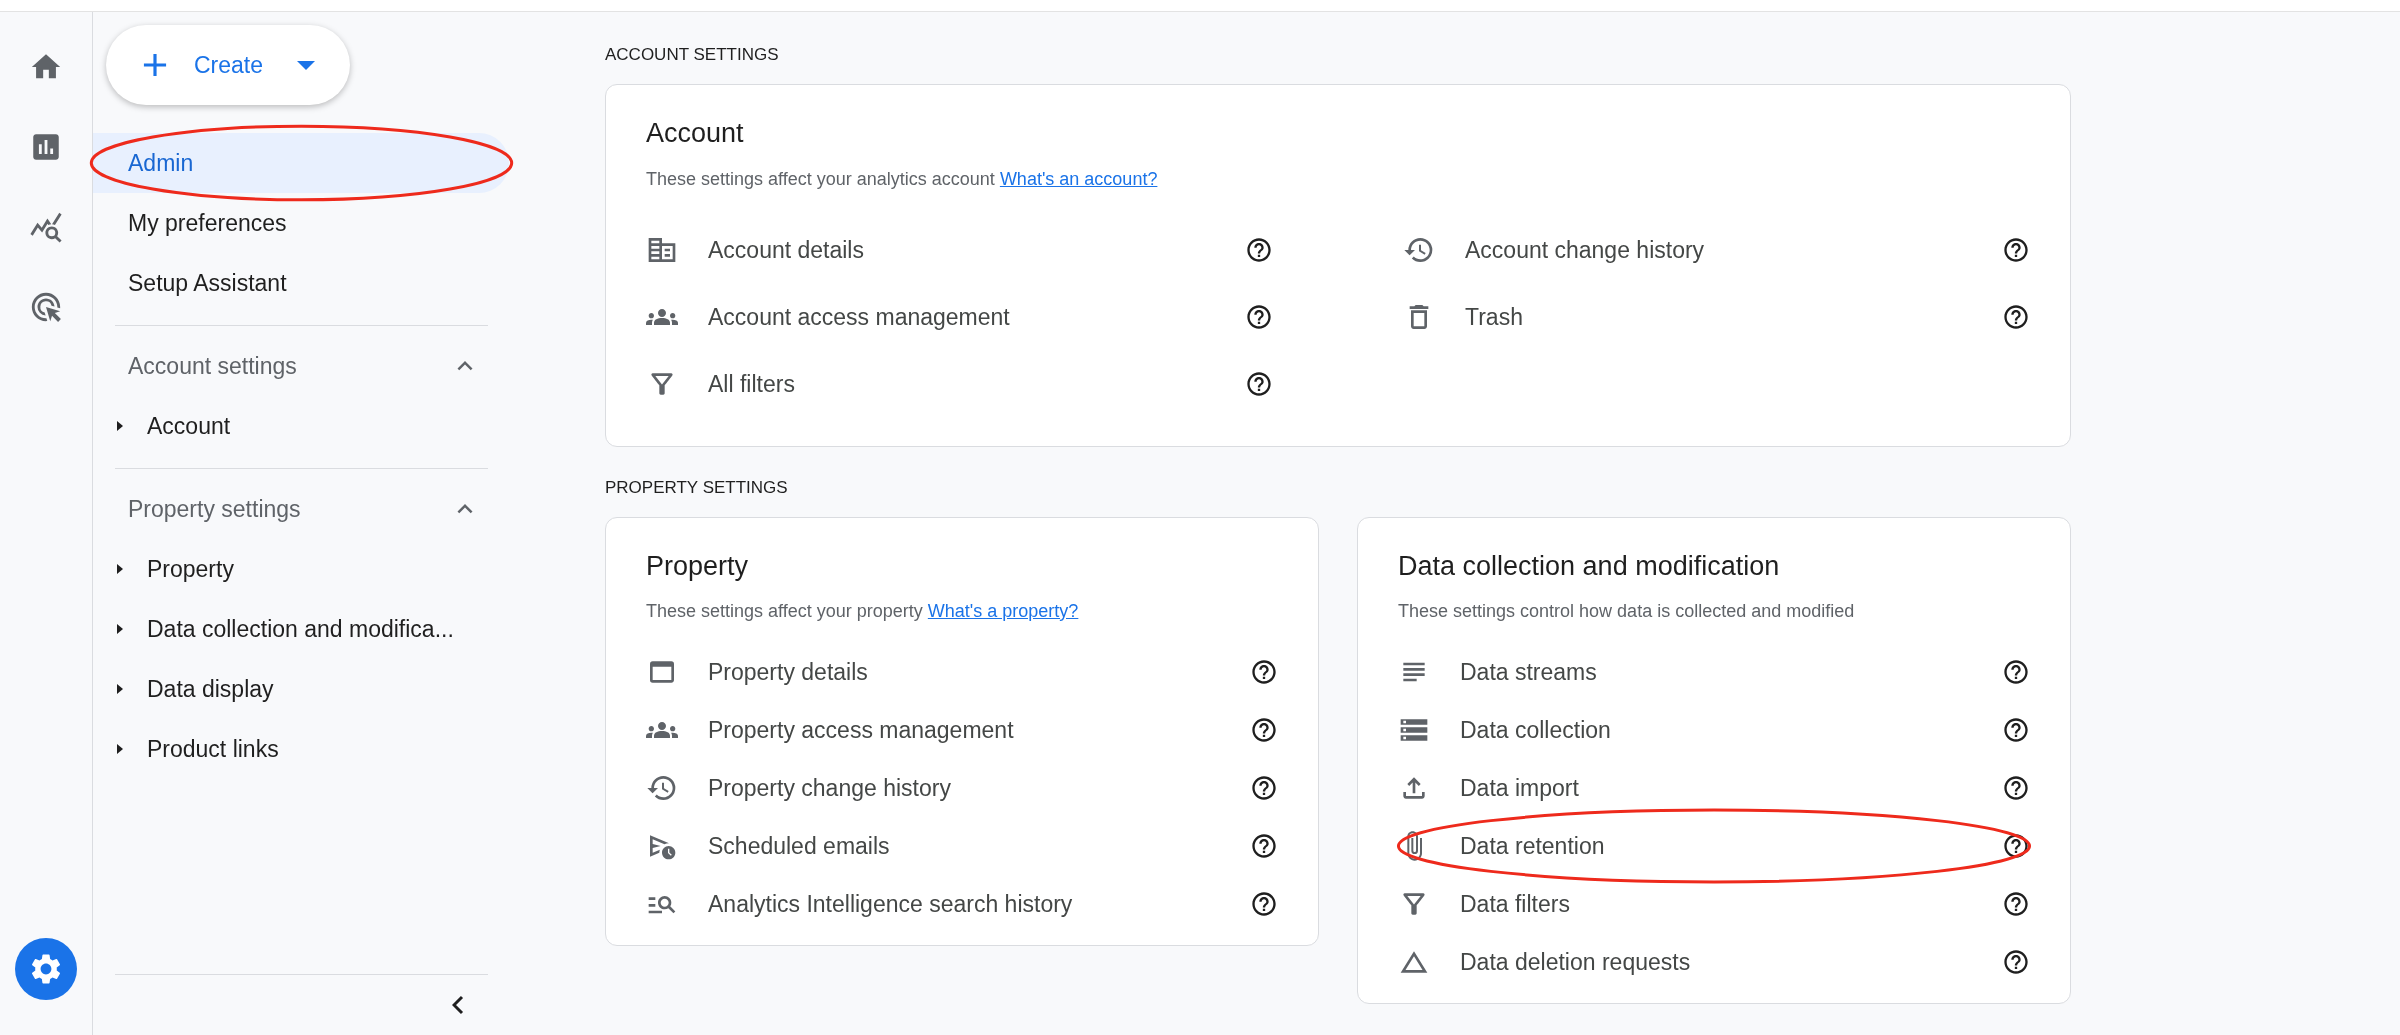 This screenshot has width=2400, height=1035. What do you see at coordinates (228, 65) in the screenshot?
I see `create-button: Create` at bounding box center [228, 65].